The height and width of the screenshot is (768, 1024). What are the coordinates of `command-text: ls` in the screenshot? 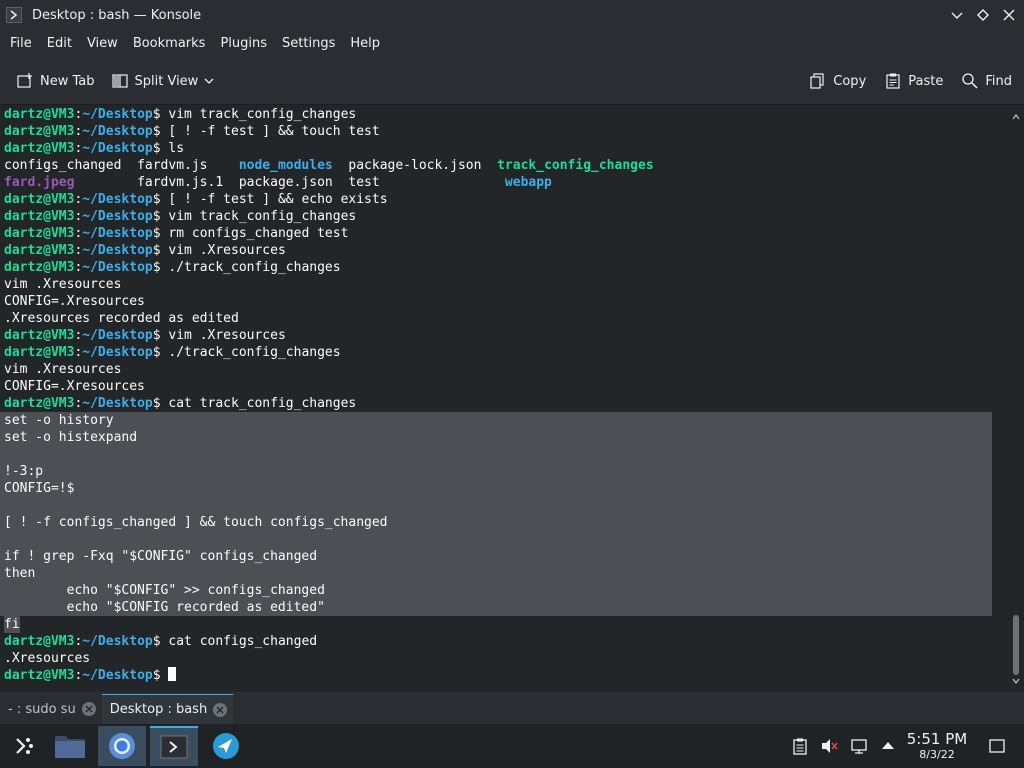 It's located at (176, 148).